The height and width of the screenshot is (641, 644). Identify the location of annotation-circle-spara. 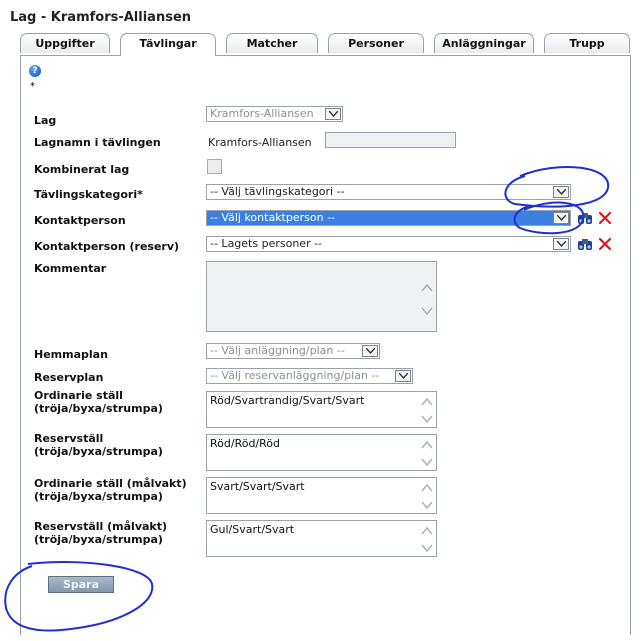
(79, 596).